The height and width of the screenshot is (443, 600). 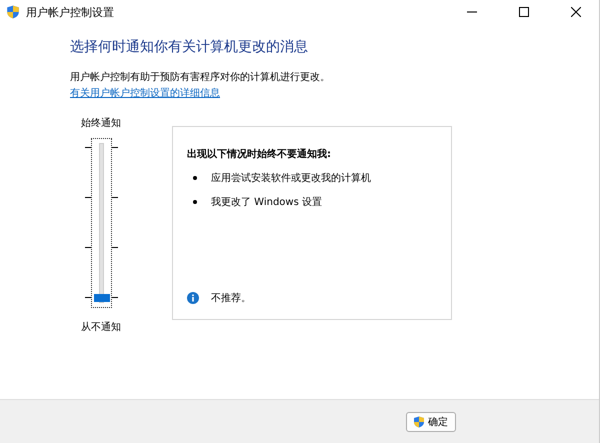 What do you see at coordinates (291, 178) in the screenshot?
I see `panel-item: 应用尝试安装软件或更改我的计算机` at bounding box center [291, 178].